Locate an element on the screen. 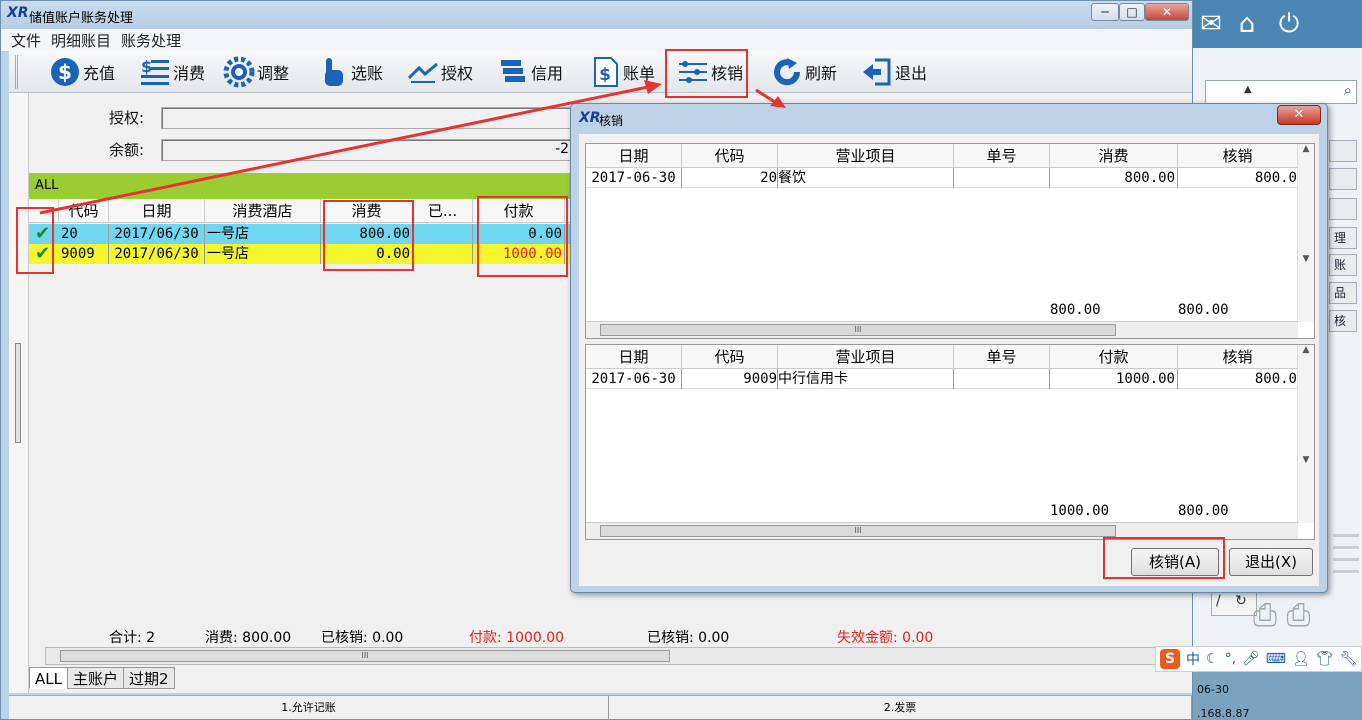 The image size is (1362, 720). splitter-handle is located at coordinates (18, 393).